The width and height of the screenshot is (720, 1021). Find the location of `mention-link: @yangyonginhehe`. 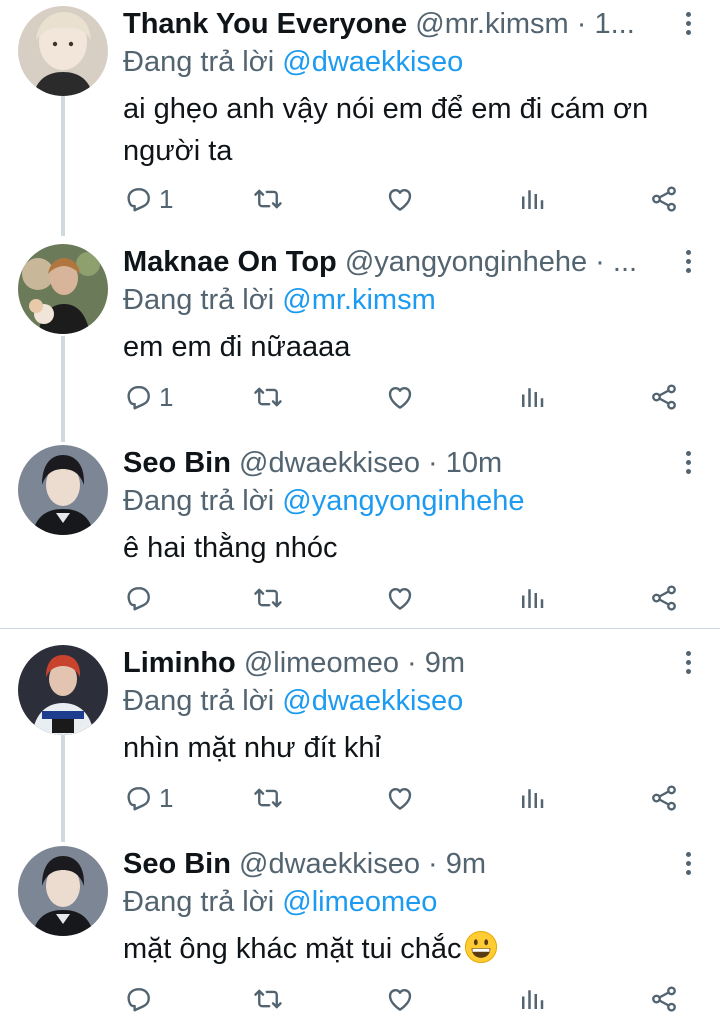

mention-link: @yangyonginhehe is located at coordinates (403, 501).